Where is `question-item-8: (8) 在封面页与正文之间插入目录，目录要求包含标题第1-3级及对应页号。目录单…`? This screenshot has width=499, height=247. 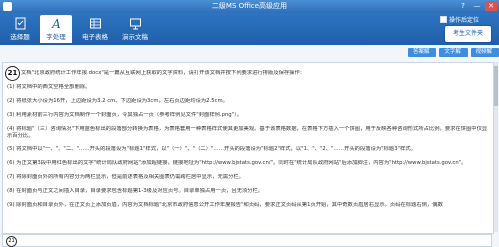
question-item-8: (8) 在封面页与正文之间插入目录，目录要求包含标题第1-3级及对应页号。目录单… is located at coordinates (135, 191).